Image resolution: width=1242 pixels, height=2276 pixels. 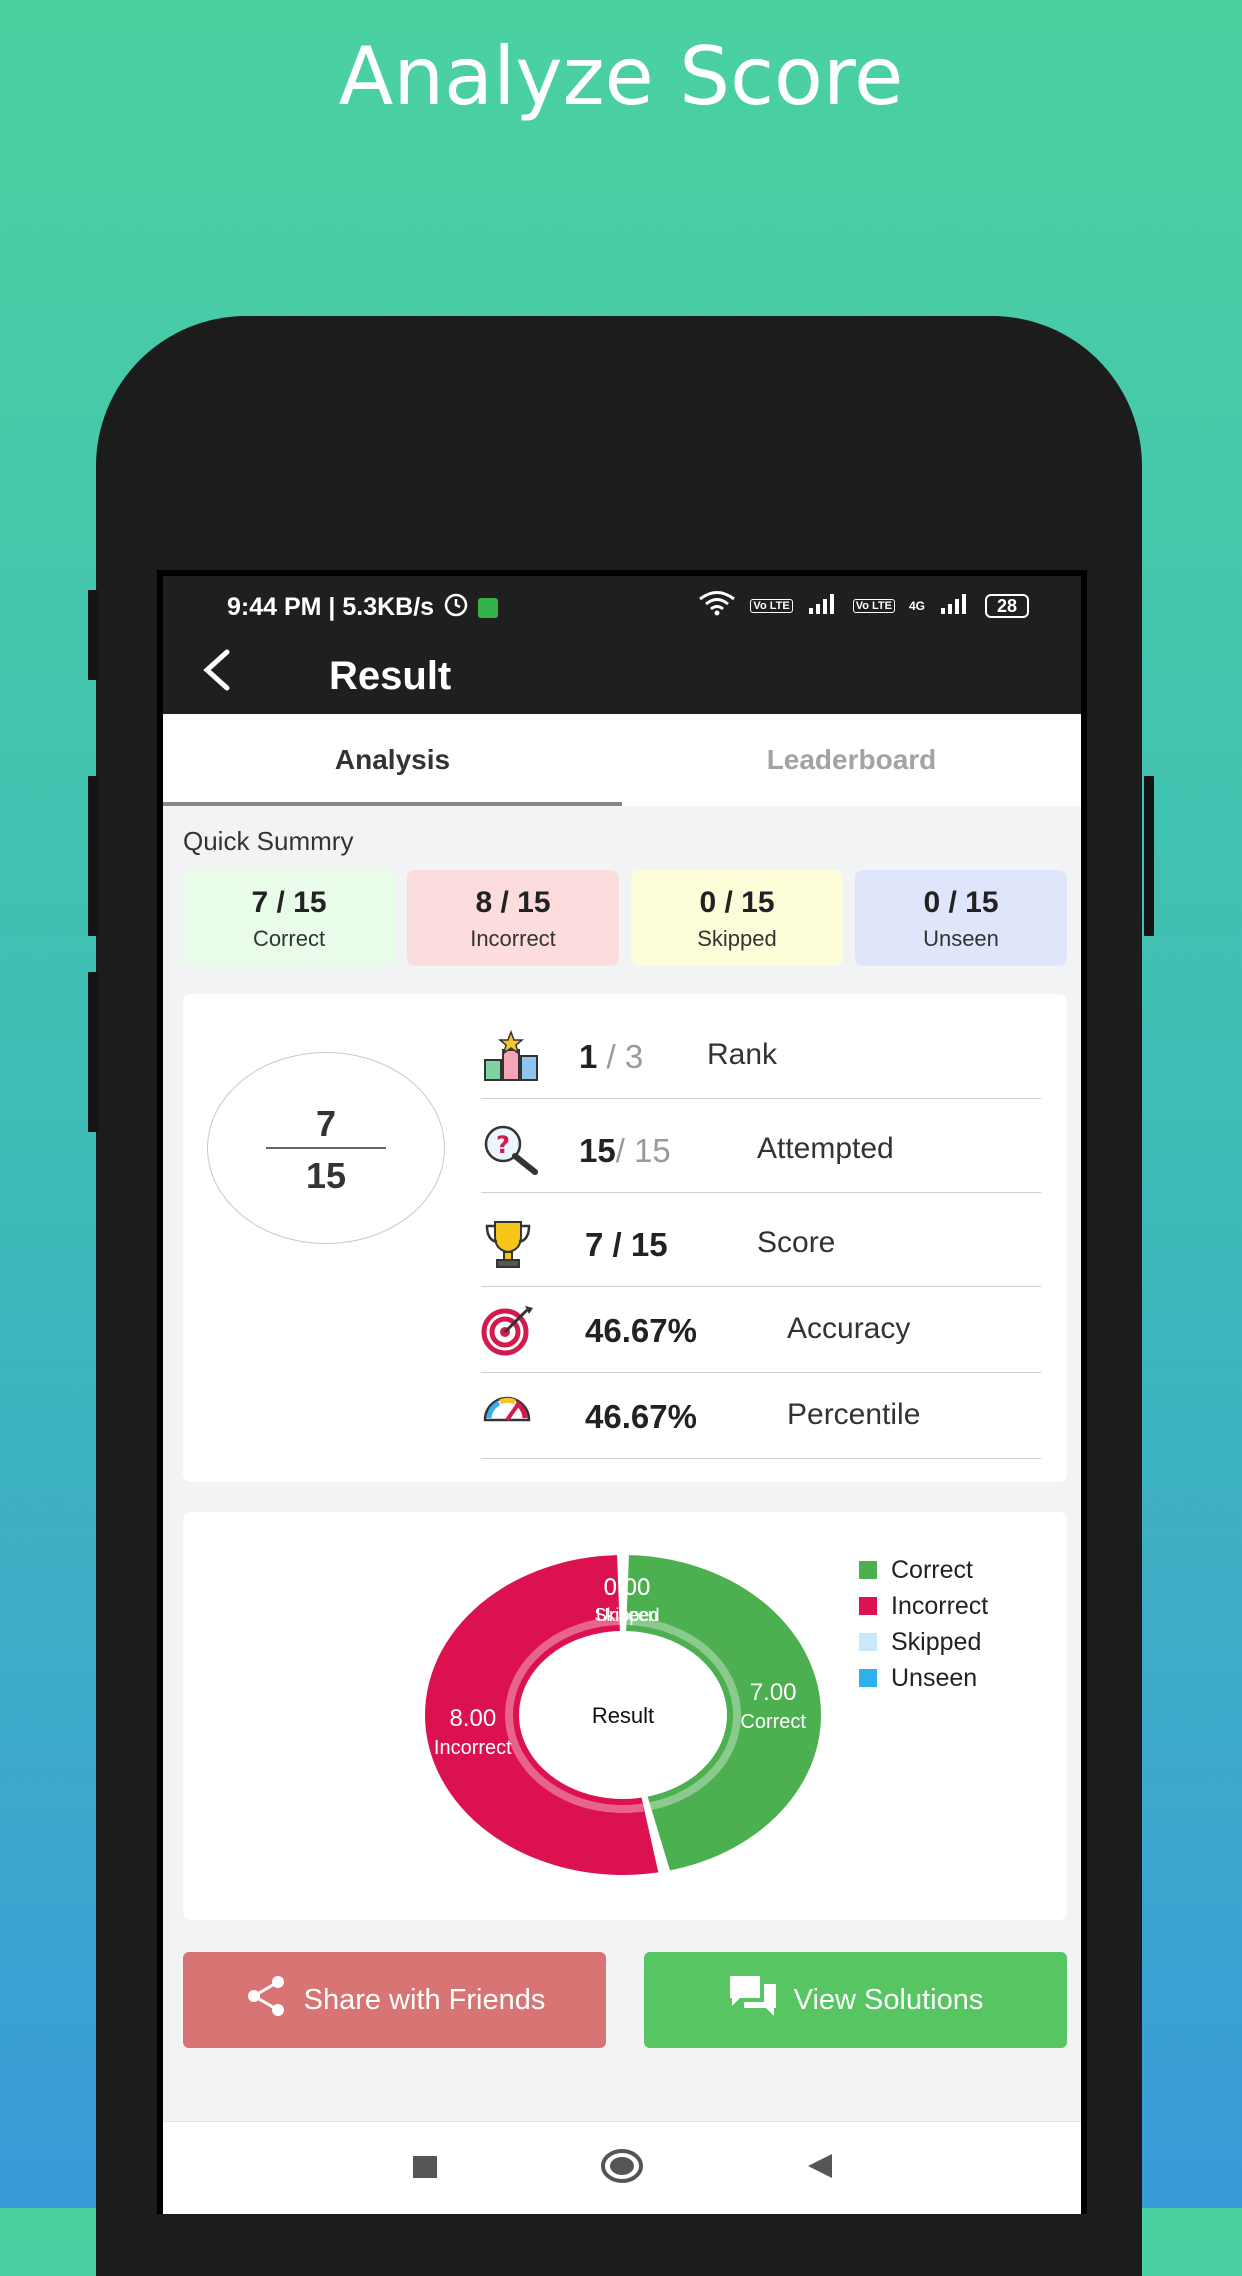 I want to click on page-title: Result, so click(x=390, y=676).